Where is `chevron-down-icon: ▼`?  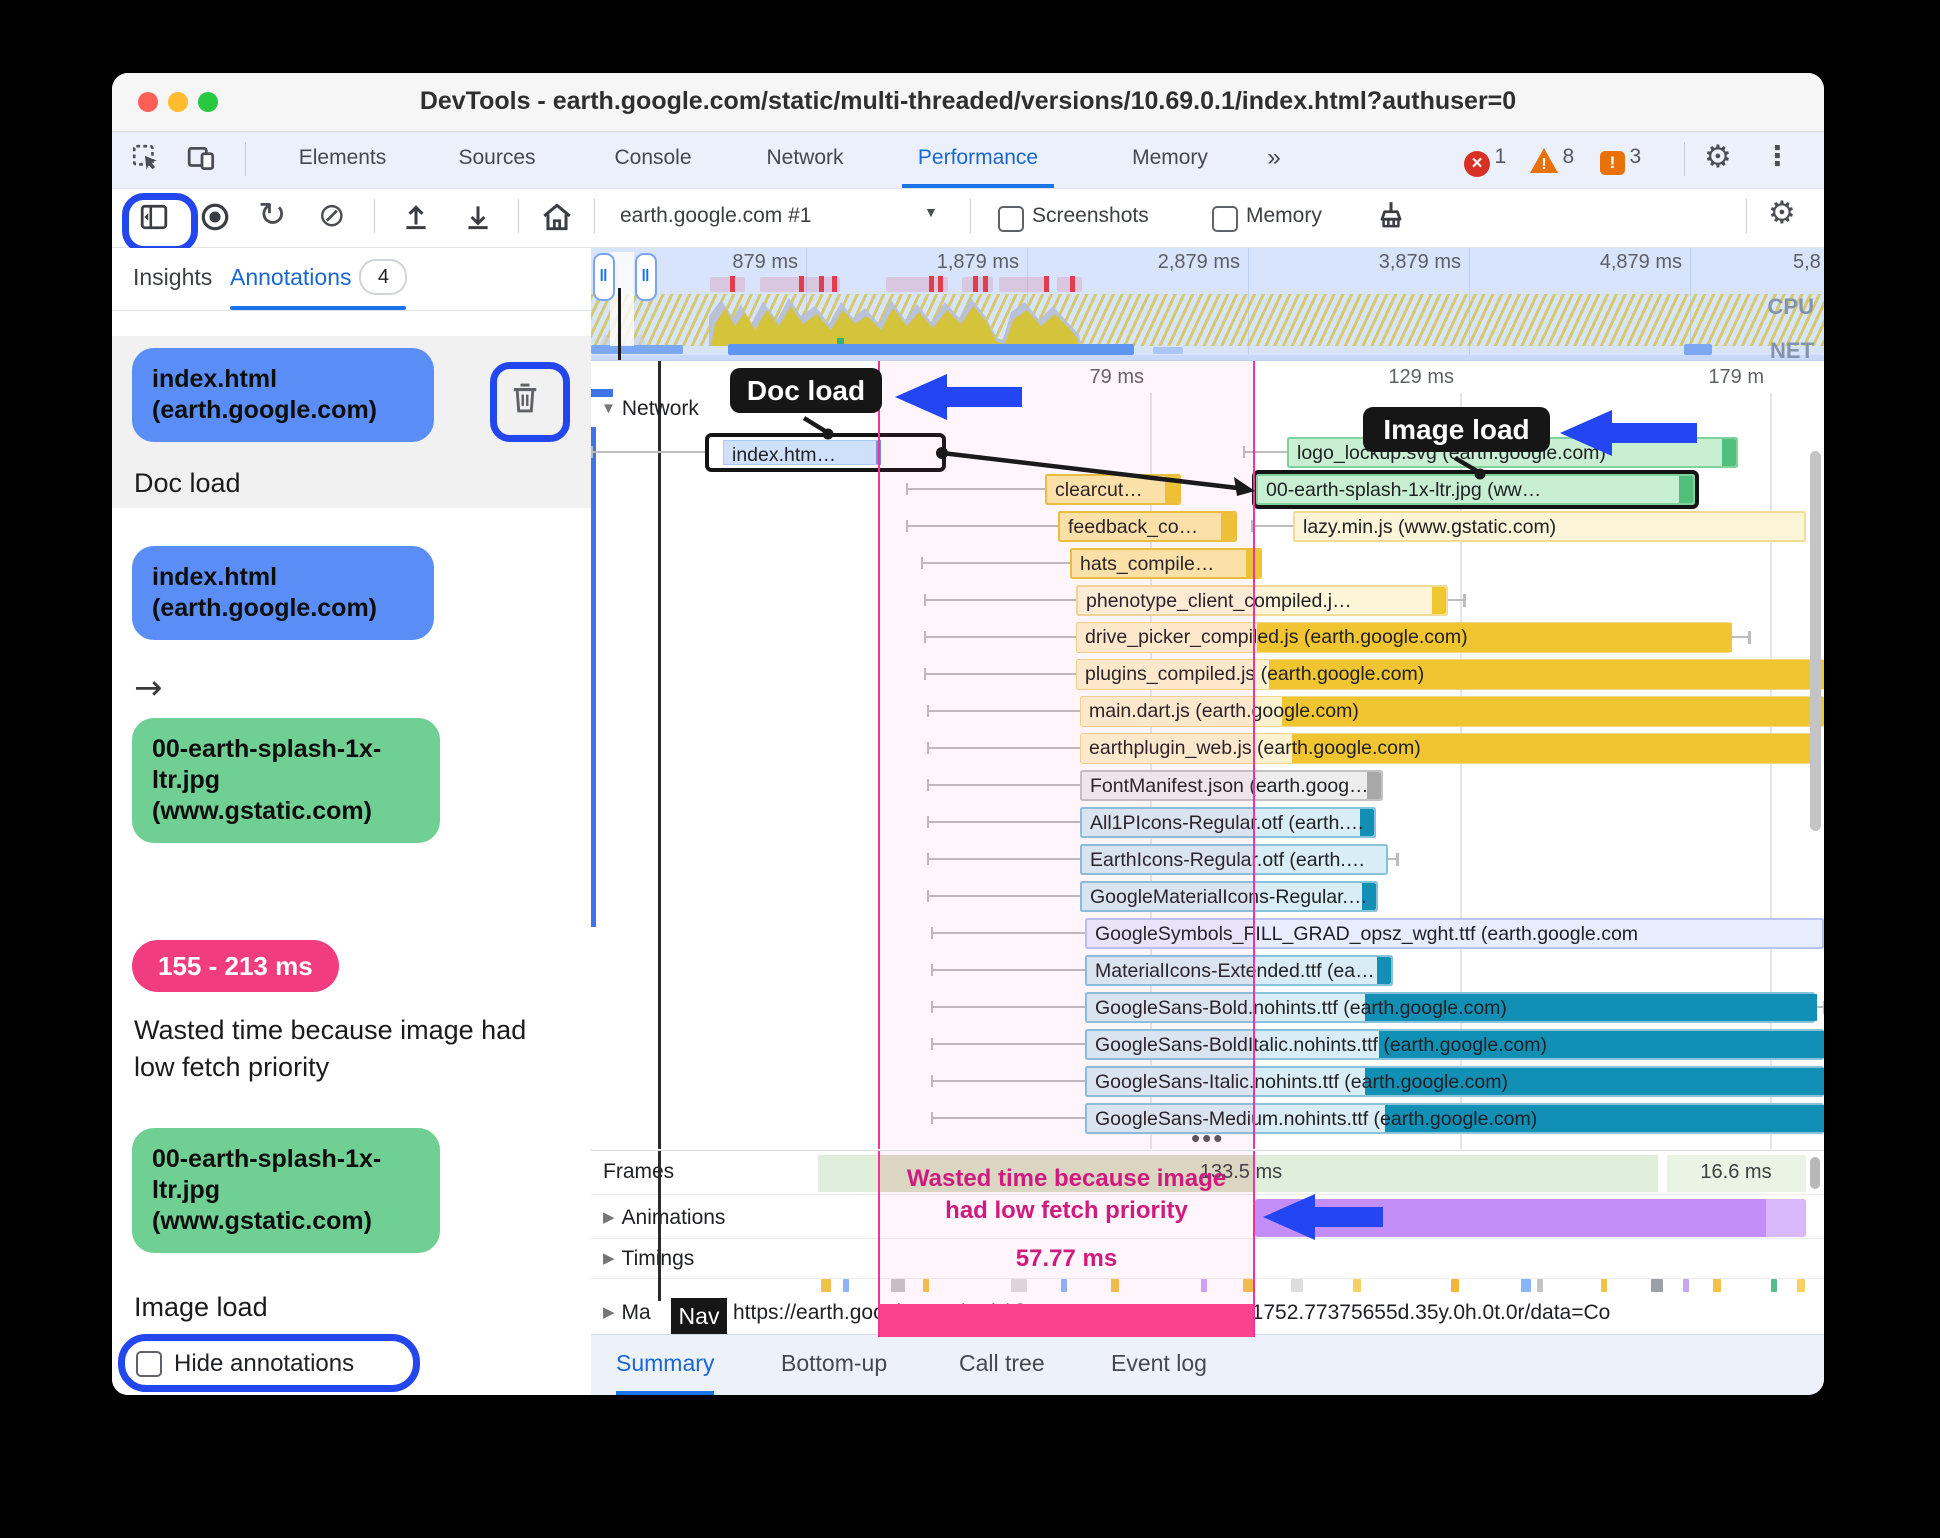
chevron-down-icon: ▼ is located at coordinates (931, 212).